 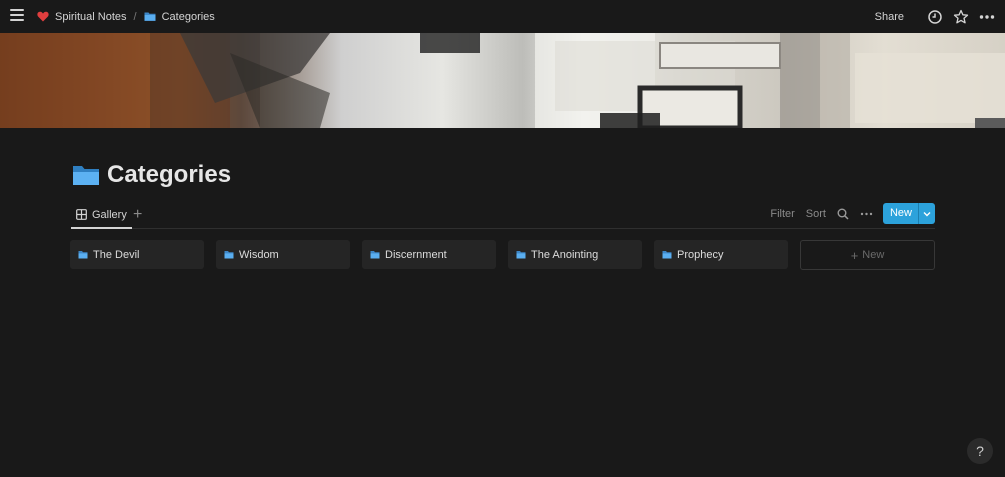 I want to click on chevron-down-icon, so click(x=927, y=213).